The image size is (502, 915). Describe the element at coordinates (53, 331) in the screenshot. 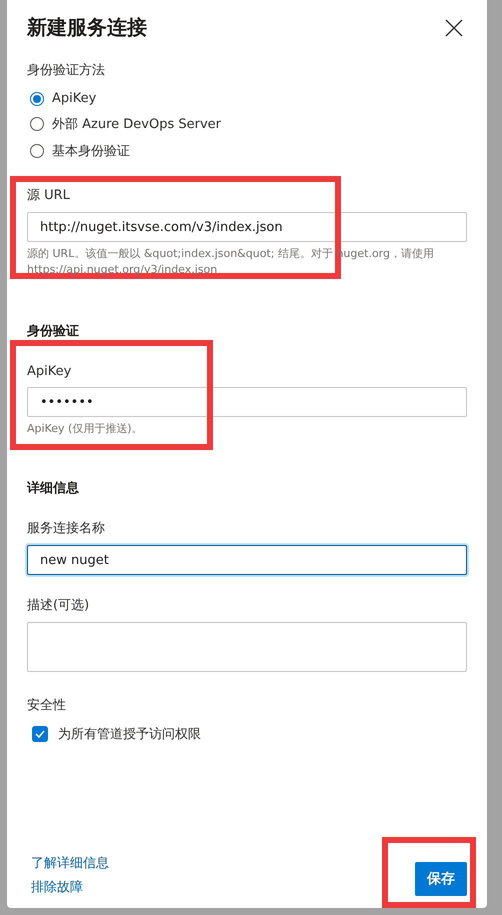

I see `section-heading: 身份验证` at that location.